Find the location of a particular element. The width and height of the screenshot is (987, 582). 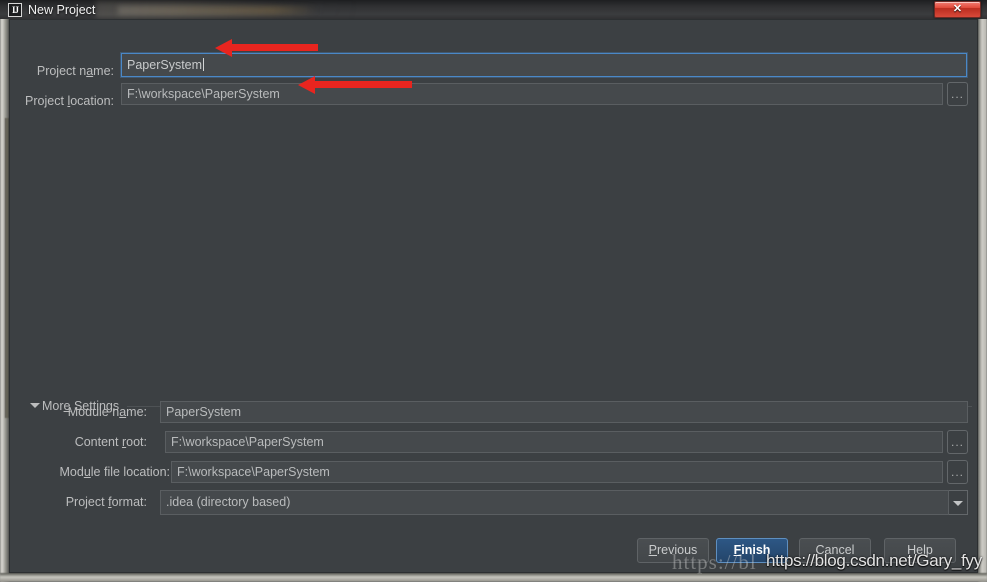

project-location-label: Project location: is located at coordinates (69, 101).